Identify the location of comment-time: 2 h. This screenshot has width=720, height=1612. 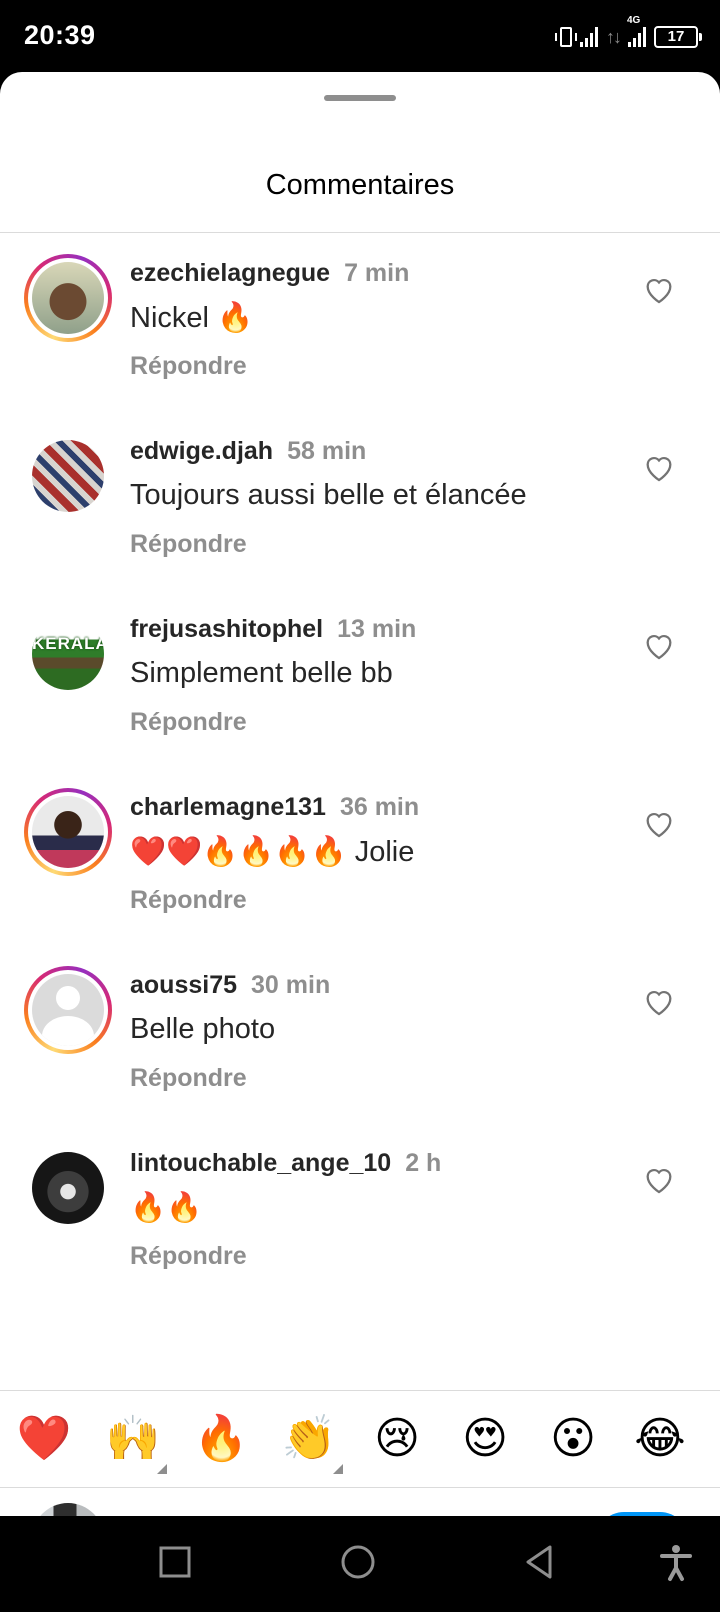
(423, 1163).